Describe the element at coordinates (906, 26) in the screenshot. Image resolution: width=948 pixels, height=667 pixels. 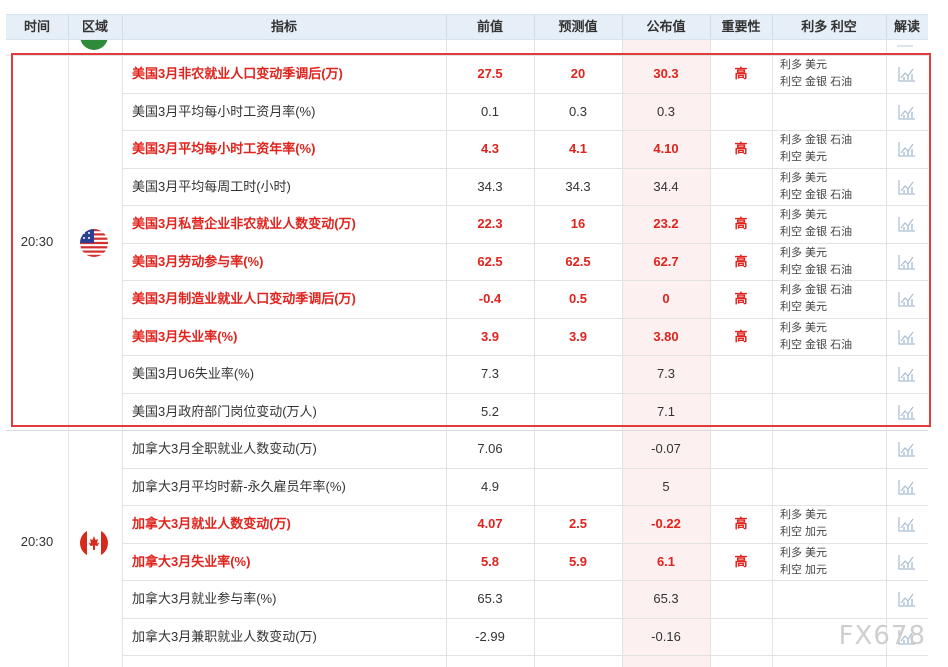
I see `header-analysis: 解读` at that location.